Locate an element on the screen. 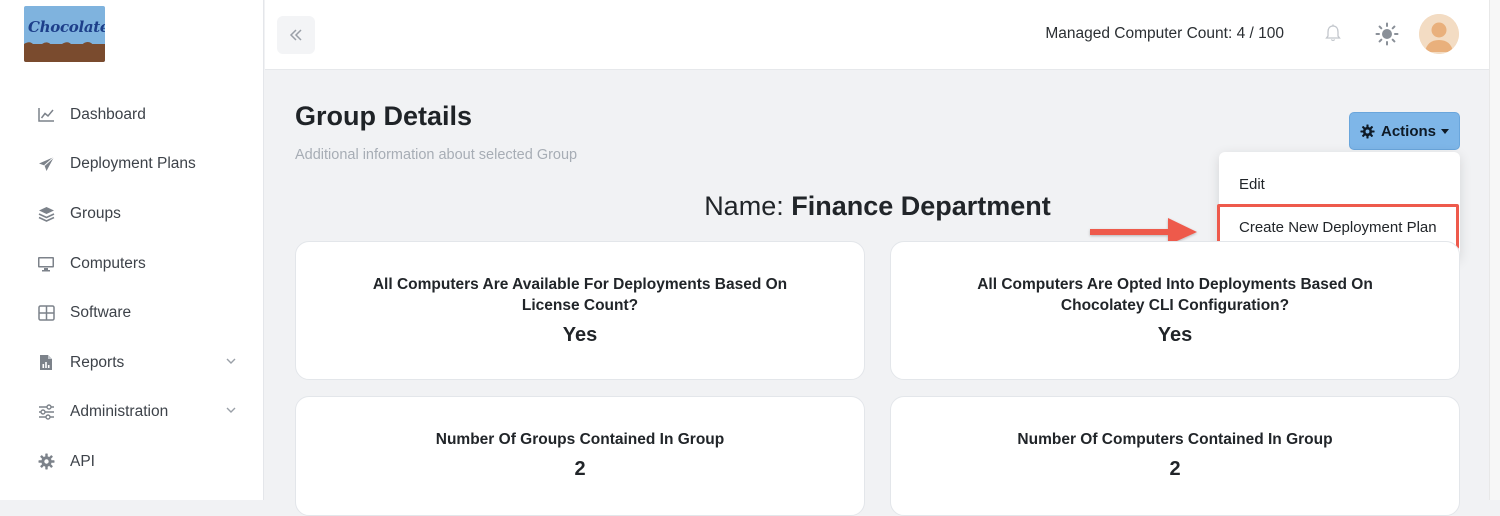 This screenshot has width=1500, height=516. sidebar-item-computers: Computers is located at coordinates (132, 264).